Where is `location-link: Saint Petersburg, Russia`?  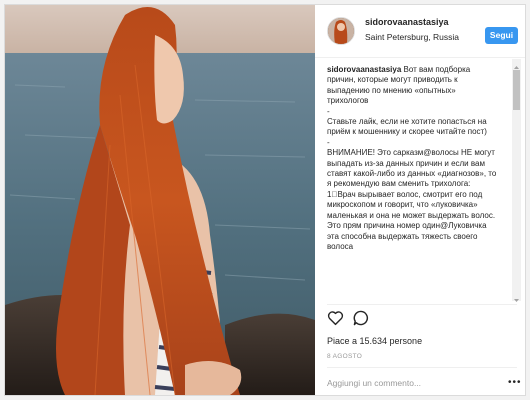
location-link: Saint Petersburg, Russia is located at coordinates (412, 37).